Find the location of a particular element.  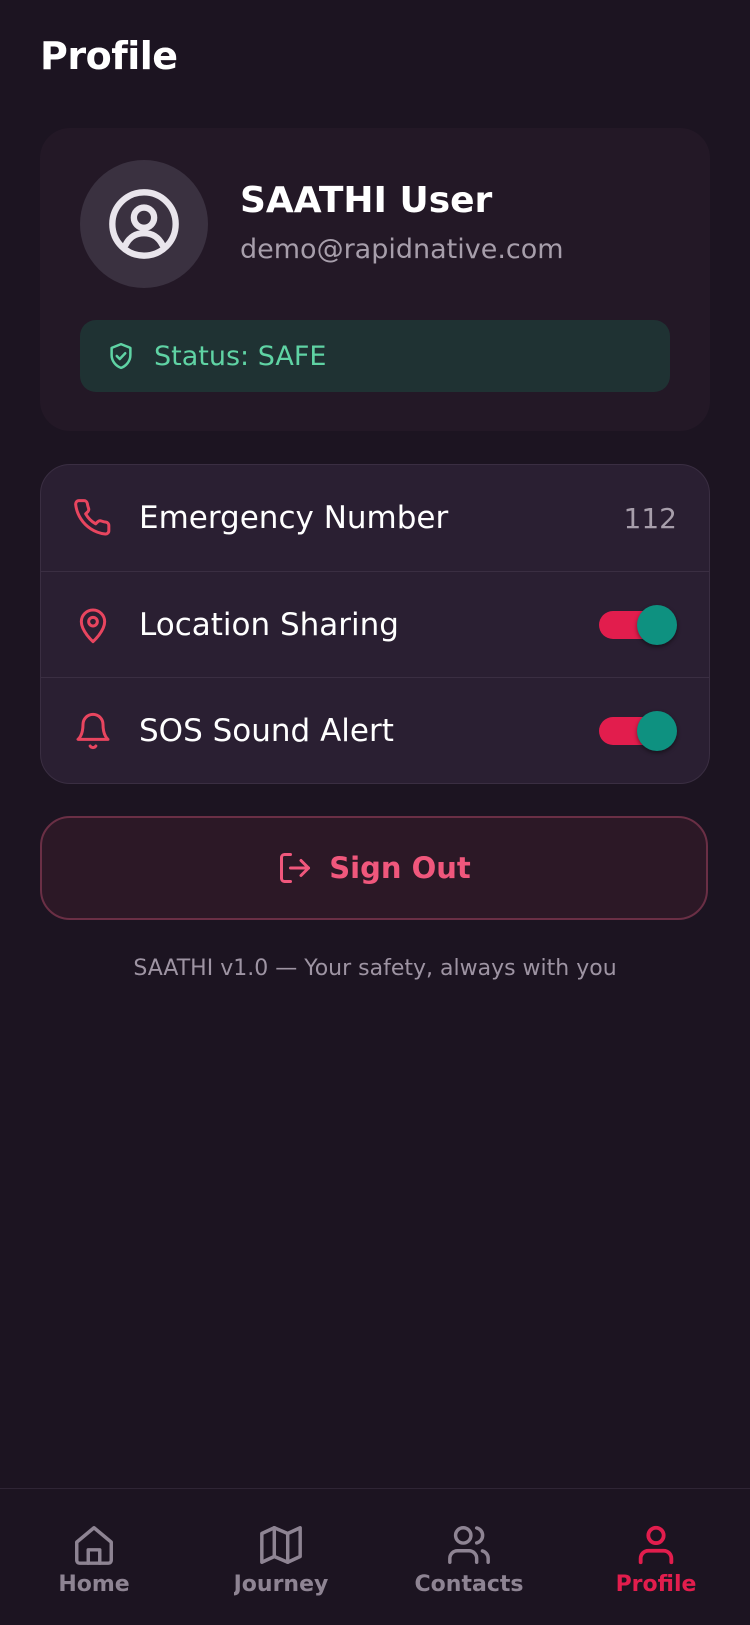

shield-check-icon is located at coordinates (121, 356).